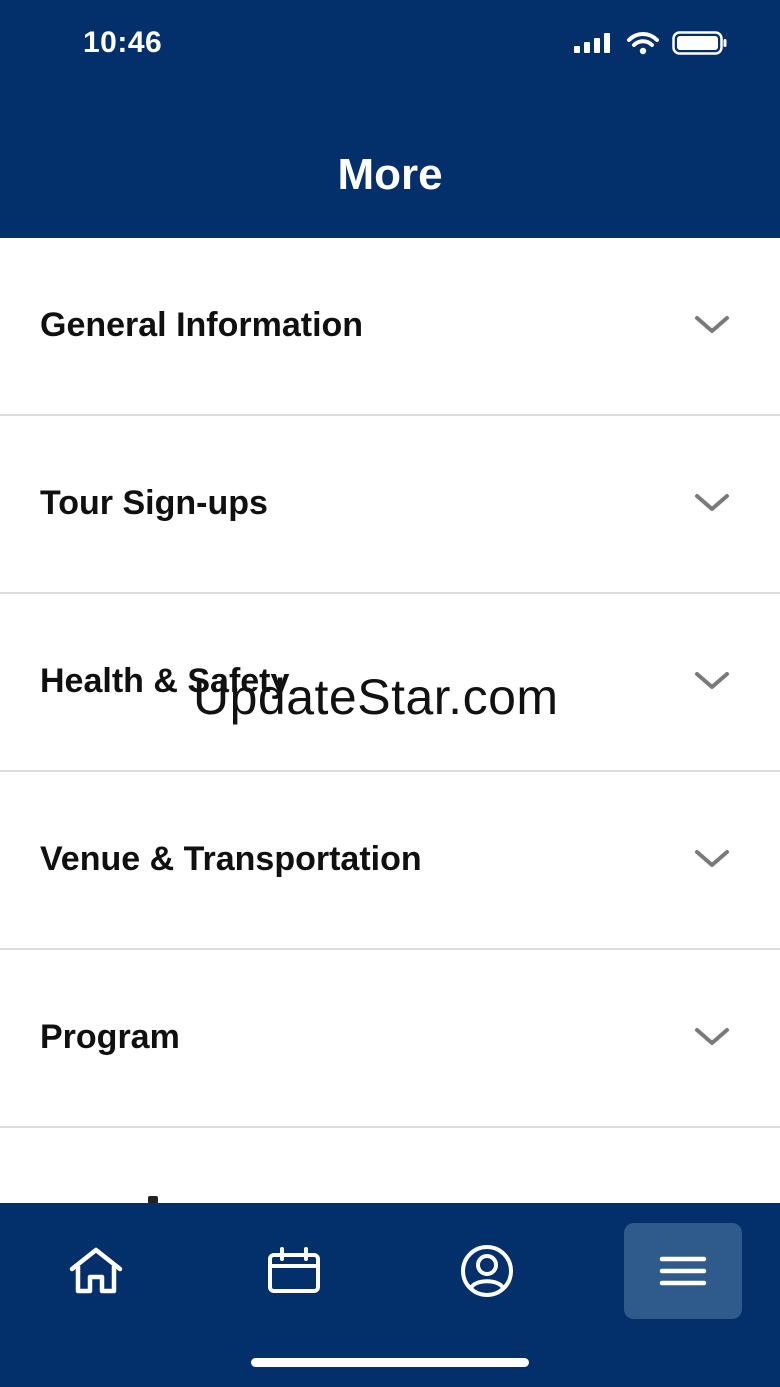 This screenshot has height=1387, width=780. I want to click on tab-more-menu, so click(683, 1271).